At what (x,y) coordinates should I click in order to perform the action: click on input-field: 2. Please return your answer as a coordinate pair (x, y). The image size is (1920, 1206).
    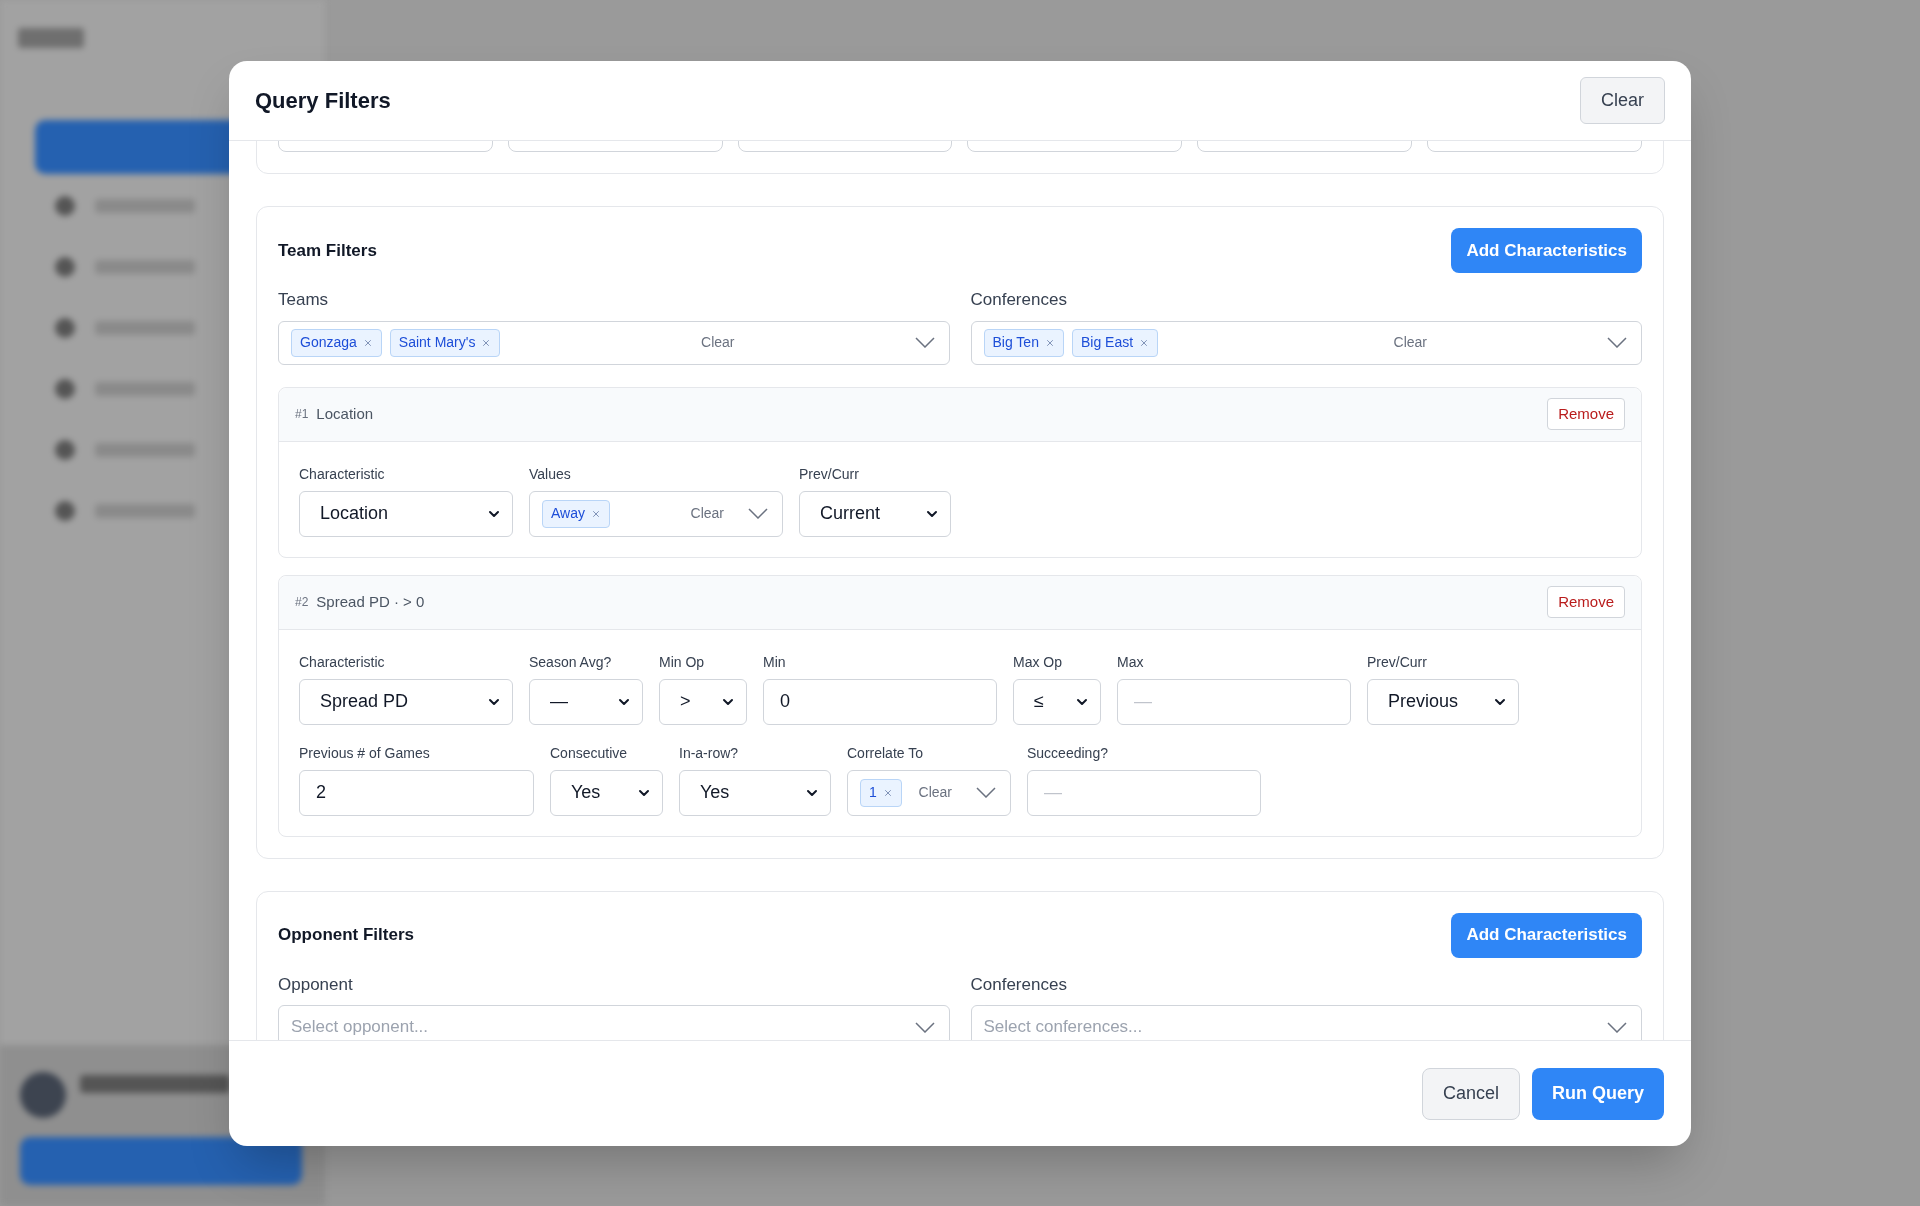
    Looking at the image, I should click on (416, 792).